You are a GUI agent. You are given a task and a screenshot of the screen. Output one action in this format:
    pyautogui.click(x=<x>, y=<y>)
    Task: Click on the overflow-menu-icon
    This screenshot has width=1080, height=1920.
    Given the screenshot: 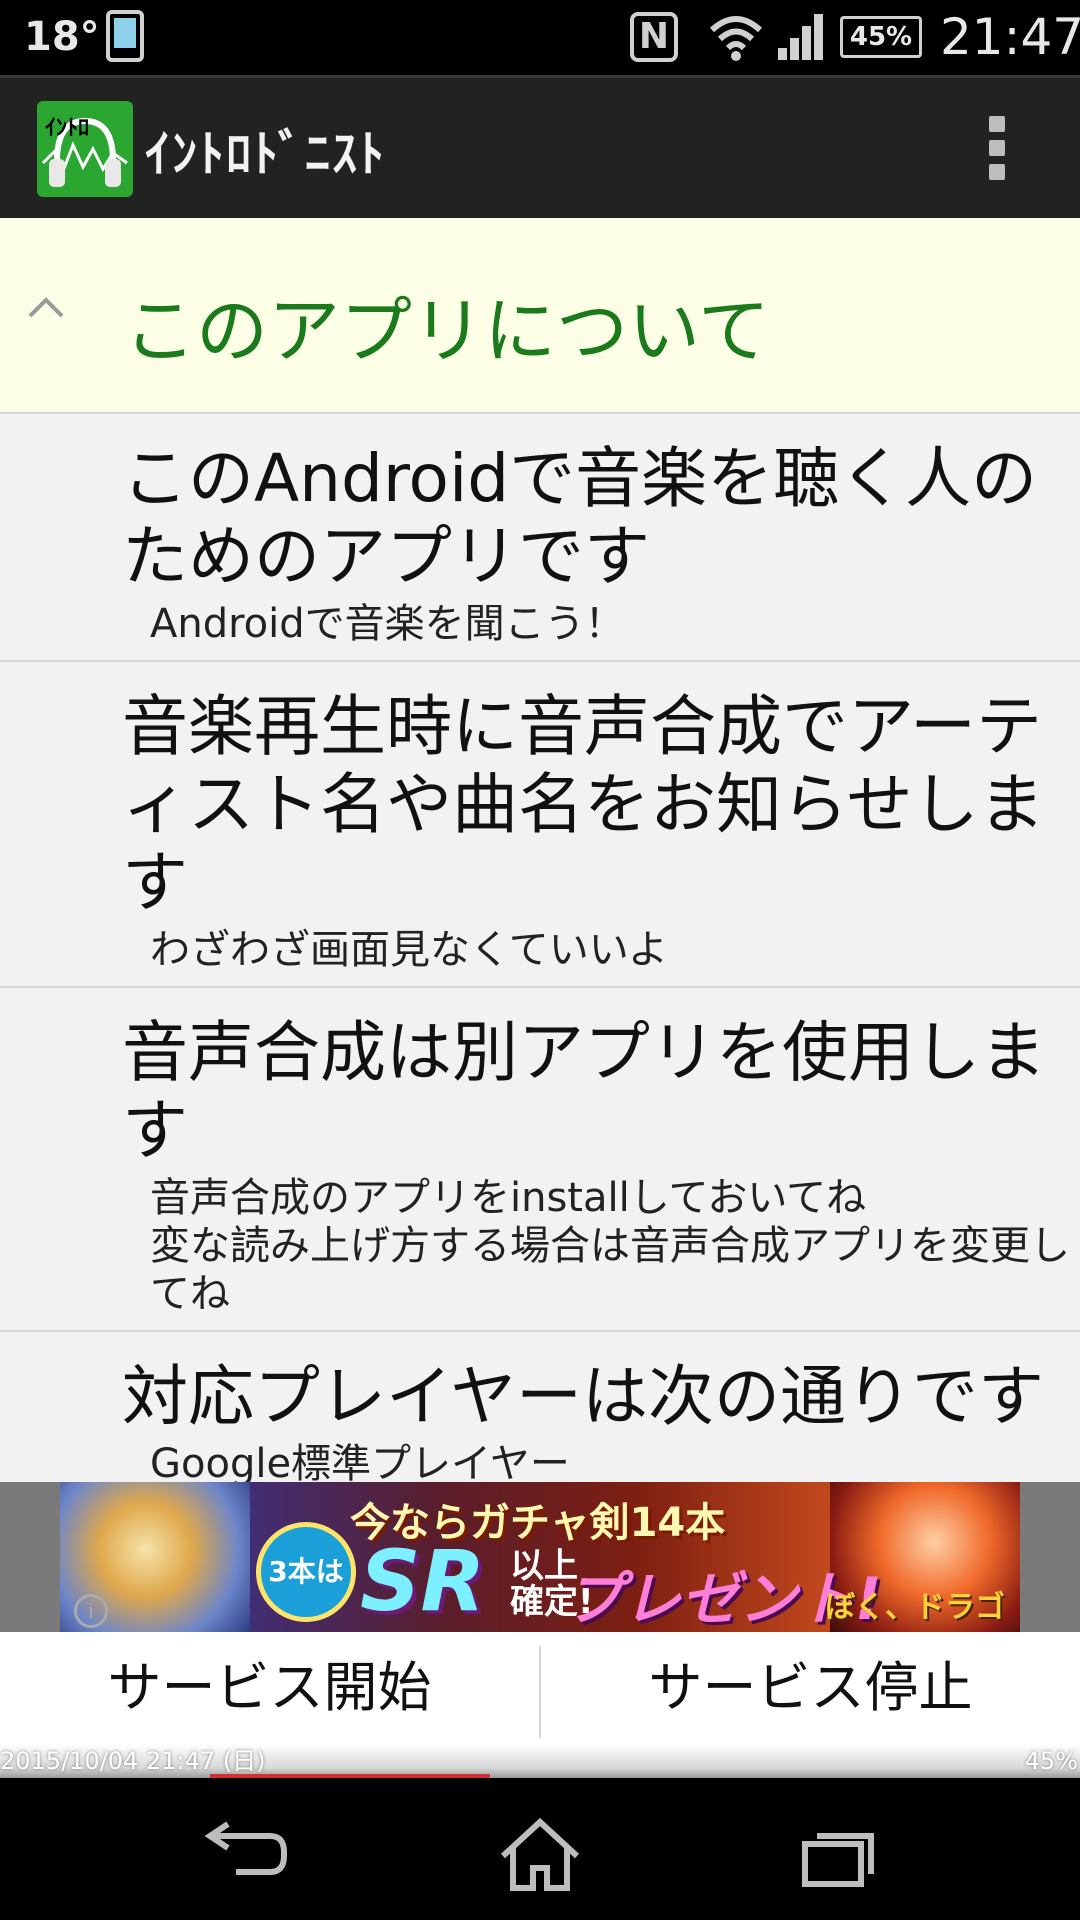 What is the action you would take?
    pyautogui.click(x=997, y=149)
    